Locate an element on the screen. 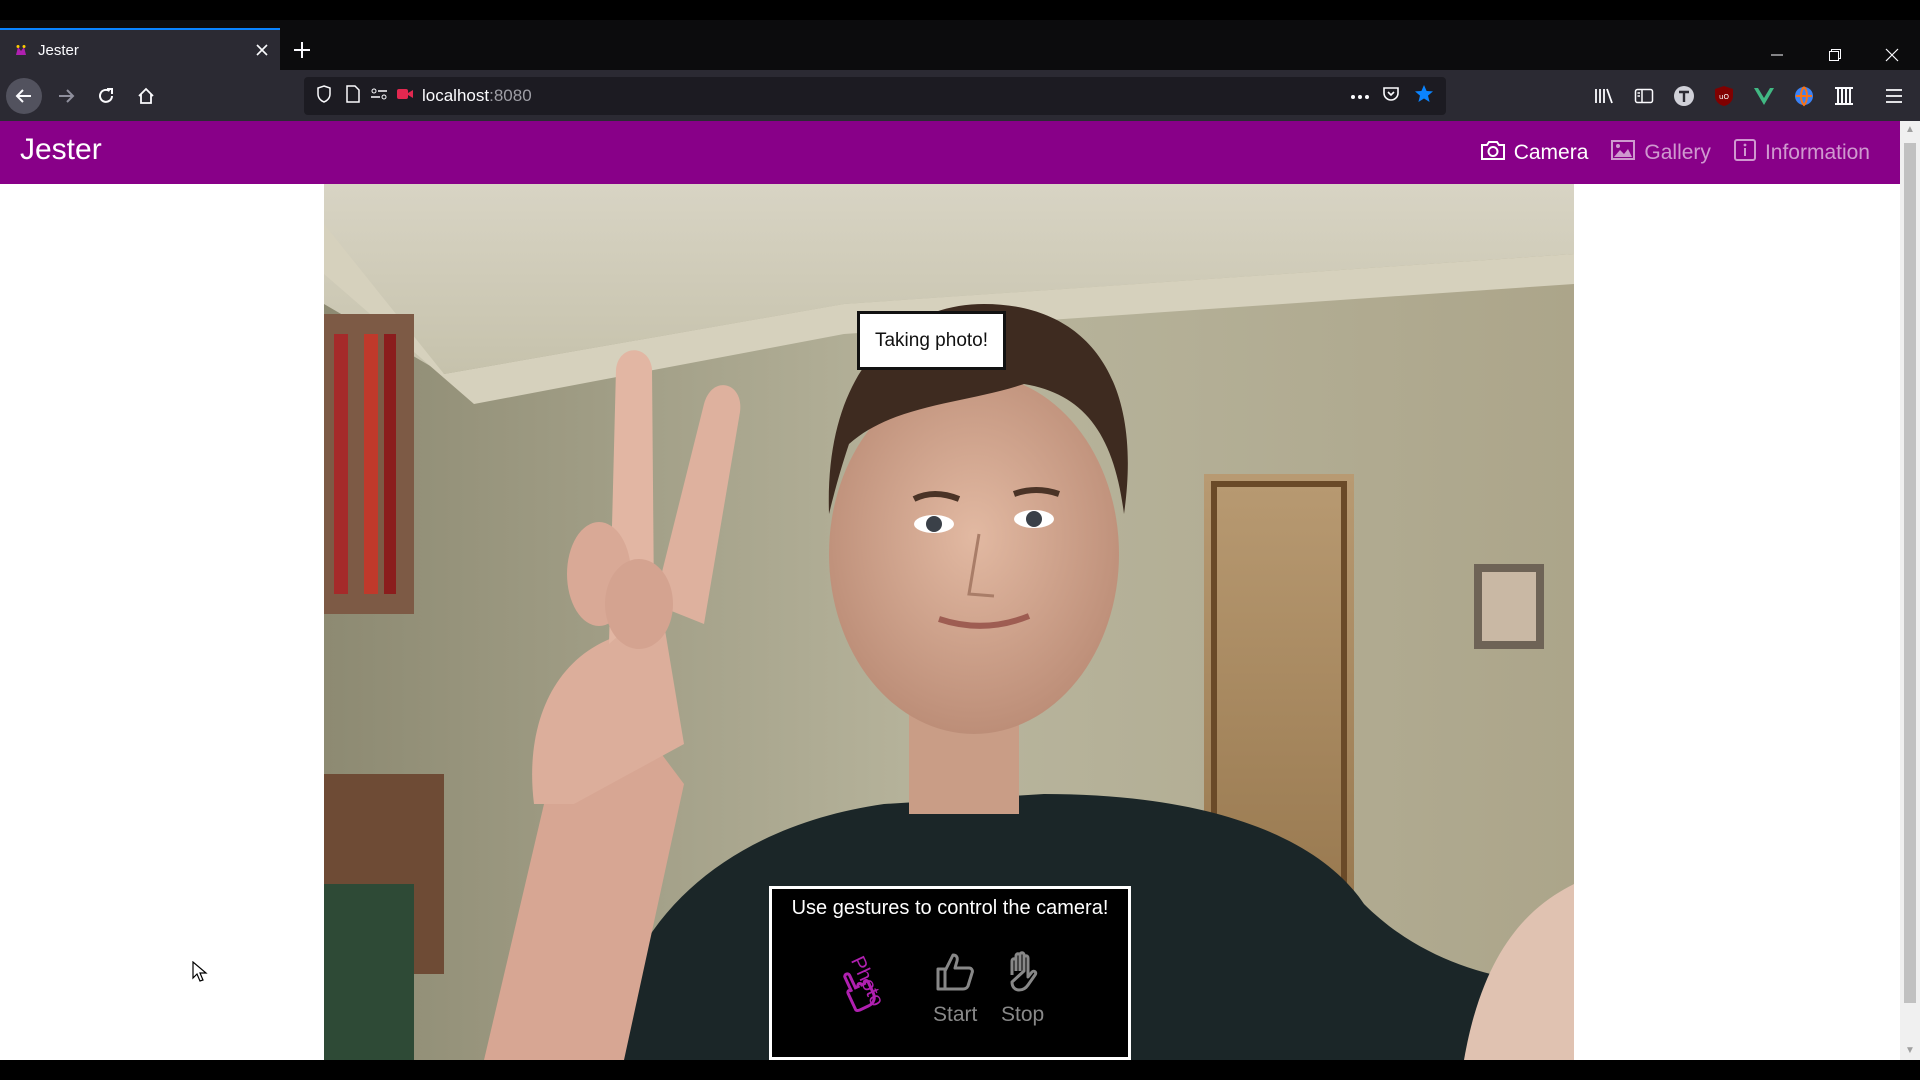 Image resolution: width=1920 pixels, height=1080 pixels. camera-icon is located at coordinates (1493, 153).